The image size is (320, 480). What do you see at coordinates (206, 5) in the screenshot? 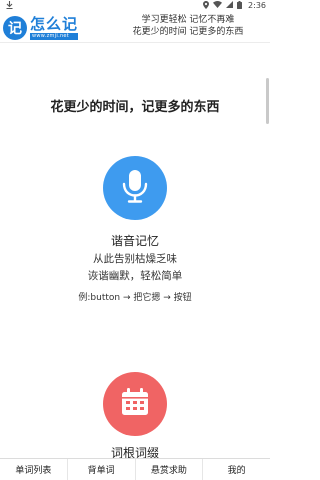
I see `location-icon` at bounding box center [206, 5].